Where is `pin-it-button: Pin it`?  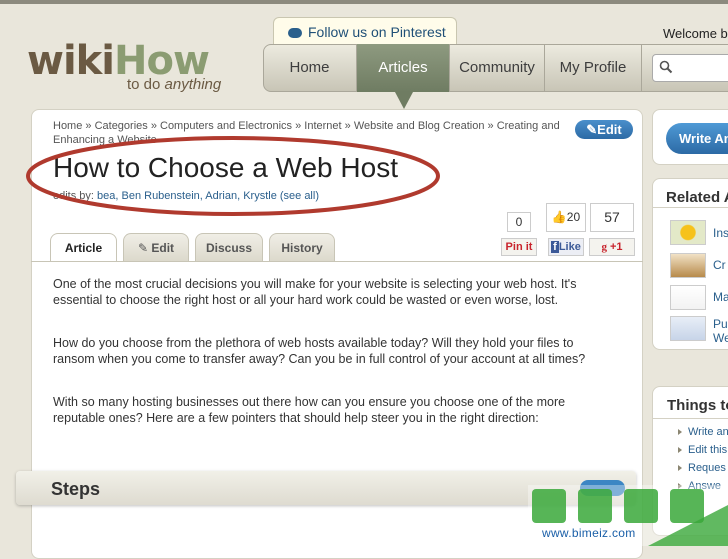 pin-it-button: Pin it is located at coordinates (519, 247).